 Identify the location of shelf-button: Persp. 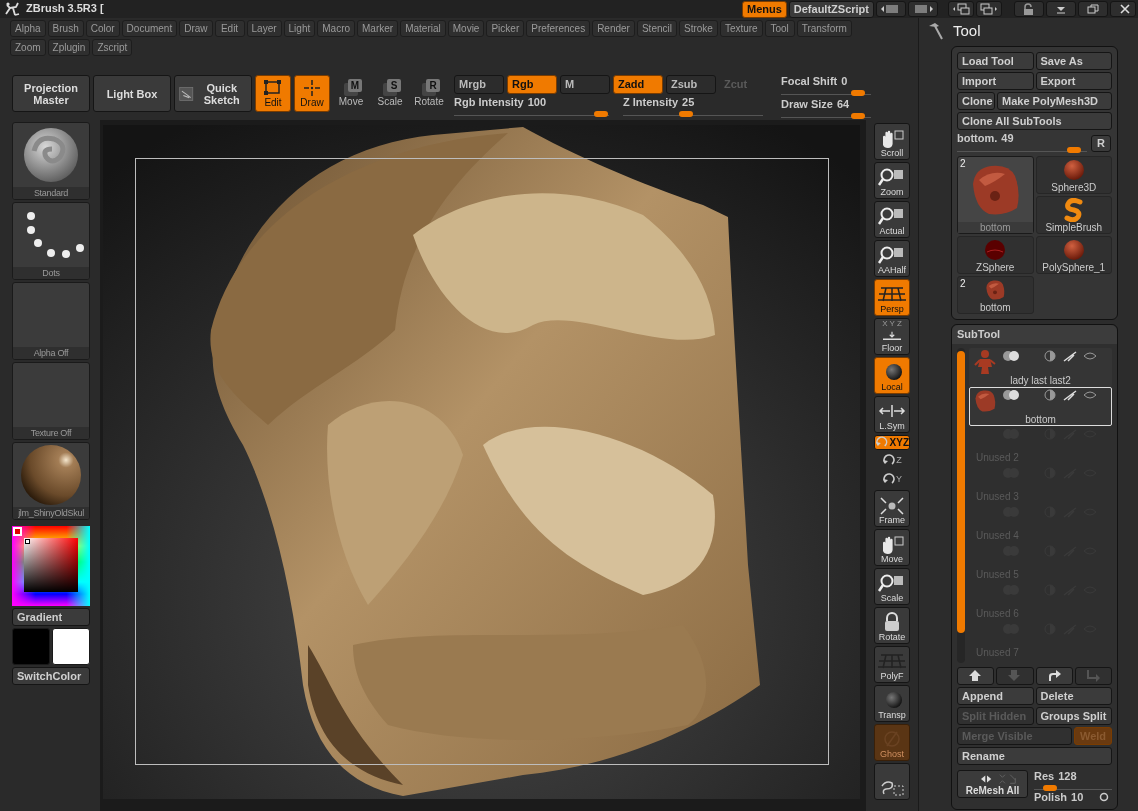
(892, 297).